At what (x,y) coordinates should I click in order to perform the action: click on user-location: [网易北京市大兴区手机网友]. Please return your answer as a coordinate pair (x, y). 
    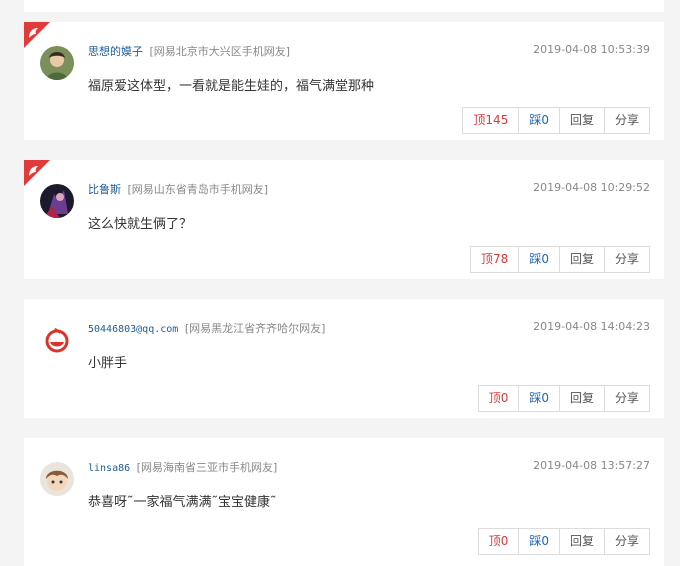
    Looking at the image, I should click on (220, 51).